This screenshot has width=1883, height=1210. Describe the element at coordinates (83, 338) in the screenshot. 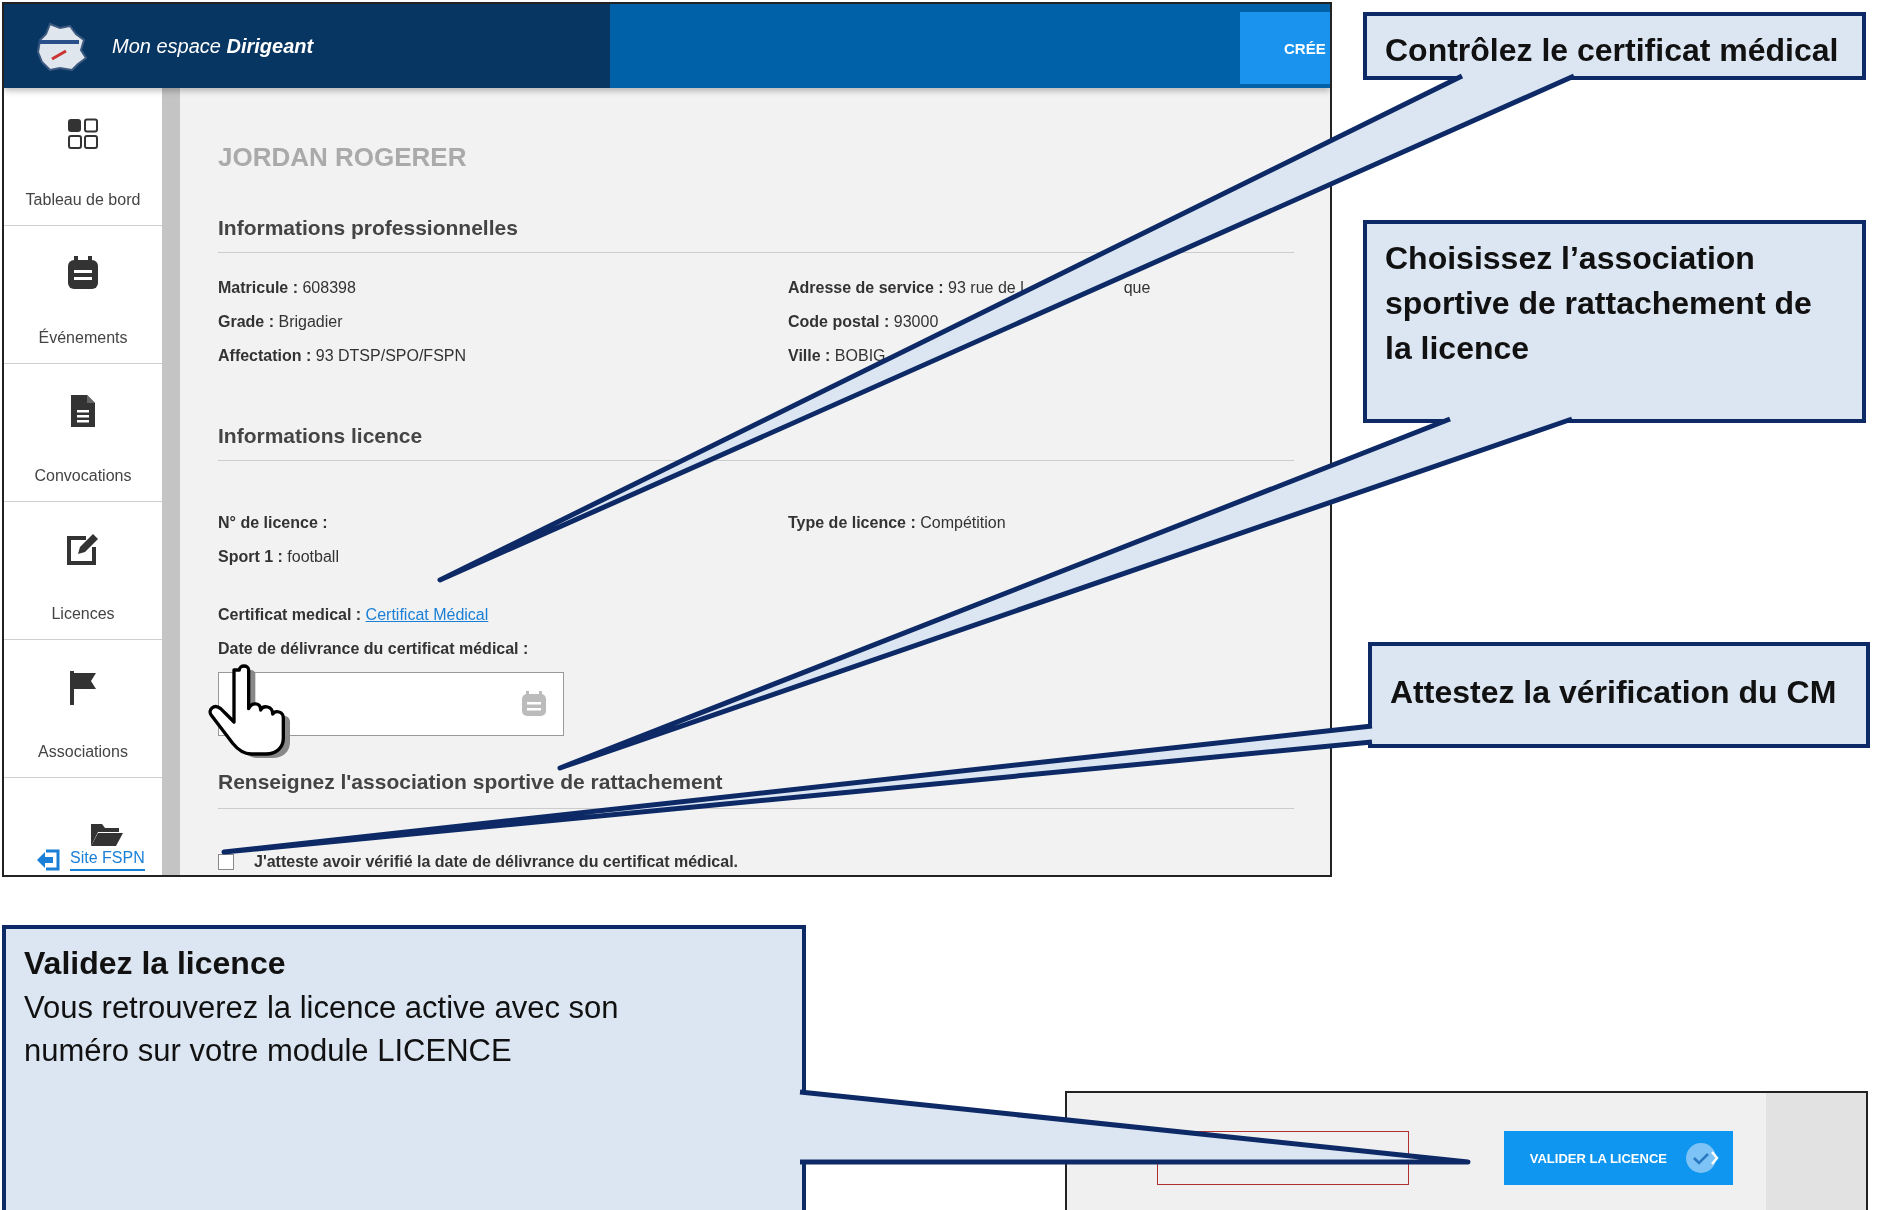

I see `sidebar-item-label: Événements` at that location.